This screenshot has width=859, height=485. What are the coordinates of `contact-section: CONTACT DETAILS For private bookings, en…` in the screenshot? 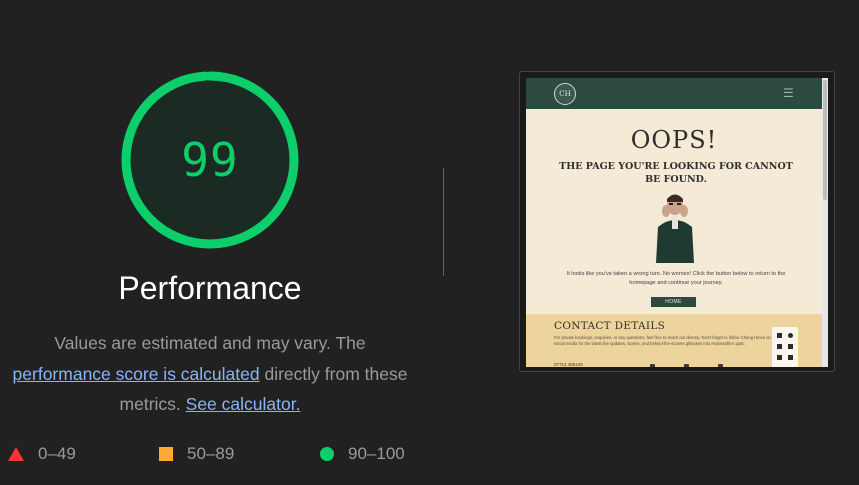 It's located at (674, 340).